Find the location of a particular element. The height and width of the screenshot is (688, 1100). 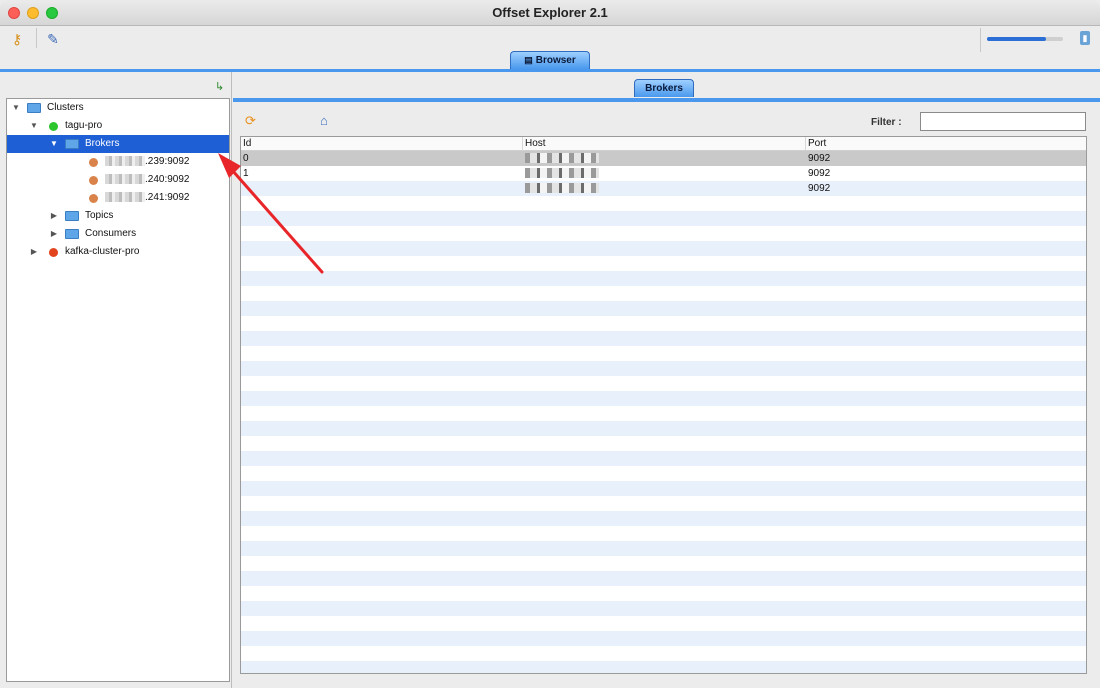

tree-item-label-wrap: .240:9092 is located at coordinates (147, 180).